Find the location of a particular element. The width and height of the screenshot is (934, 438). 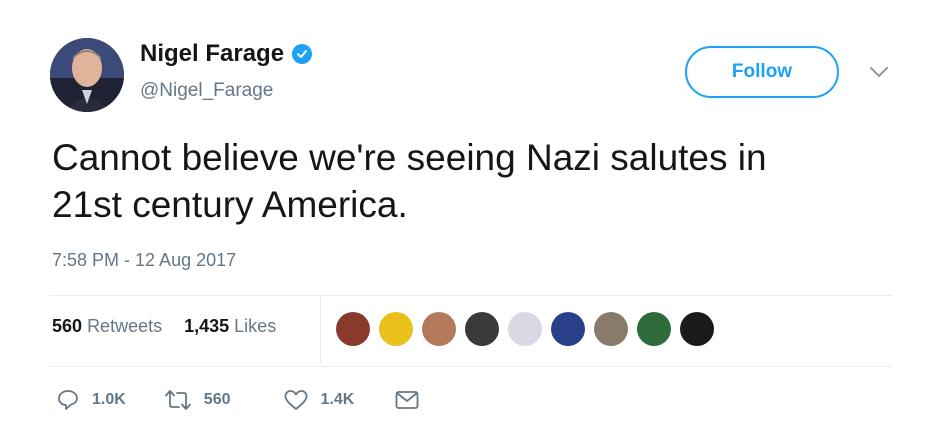

like-count: 1.4K is located at coordinates (337, 399).